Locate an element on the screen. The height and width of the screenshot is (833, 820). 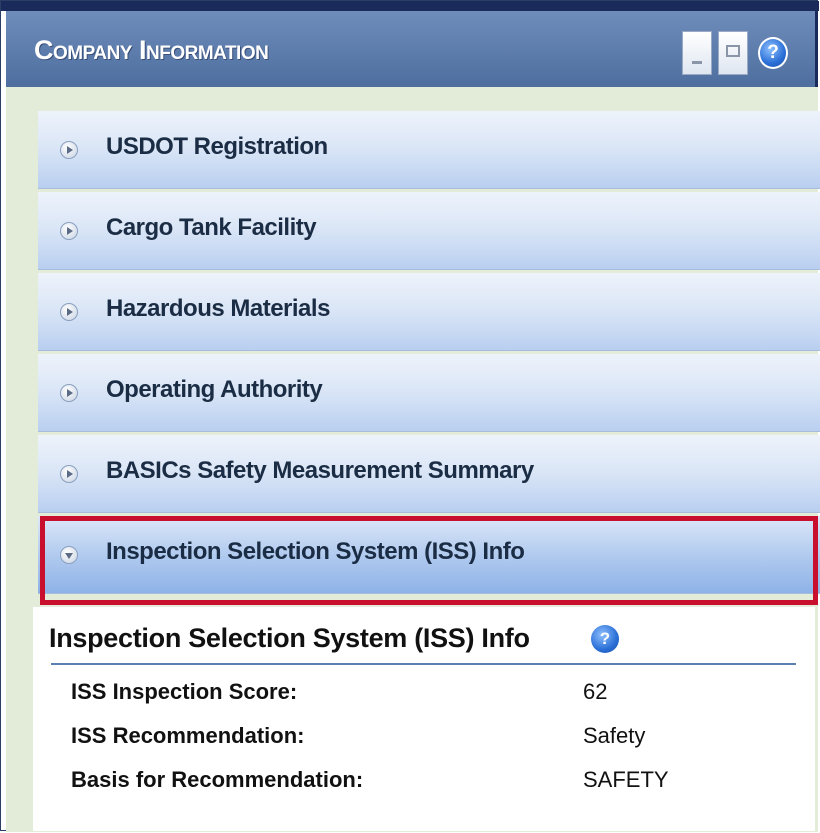
accordion-item-label: Hazardous Materials is located at coordinates (218, 308).